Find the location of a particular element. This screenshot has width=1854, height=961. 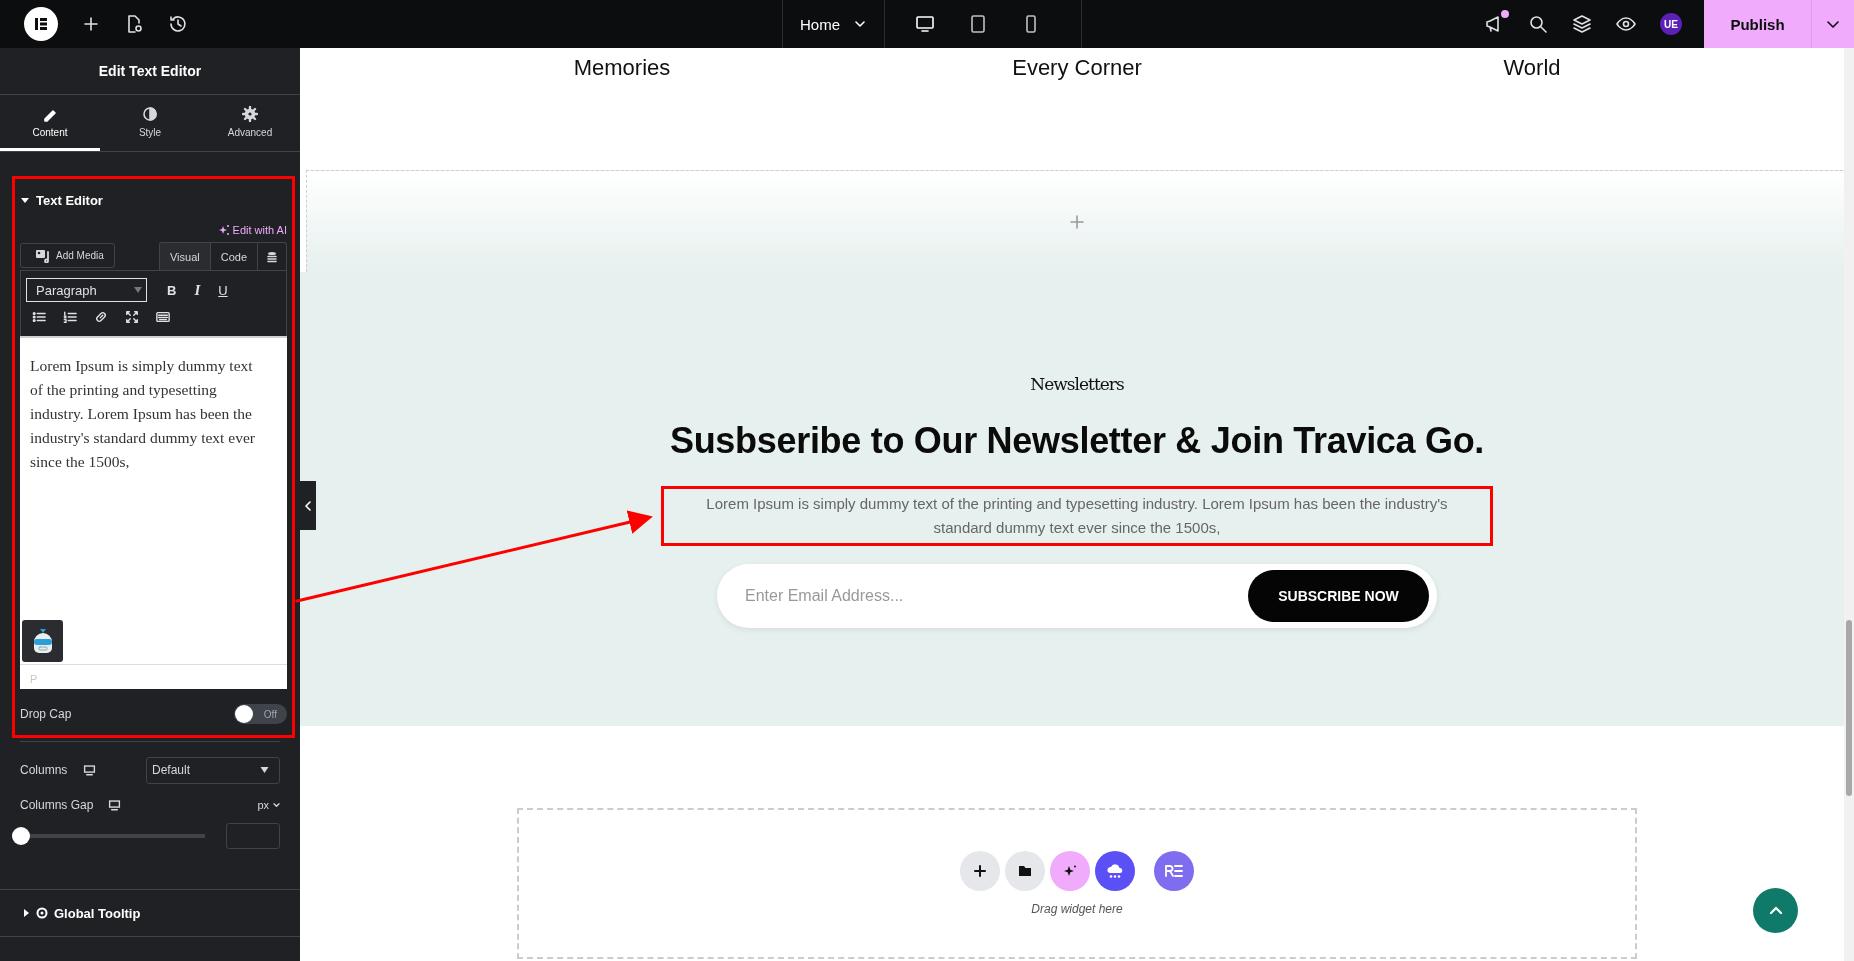

format-dropdown: Paragraph is located at coordinates (86, 290).